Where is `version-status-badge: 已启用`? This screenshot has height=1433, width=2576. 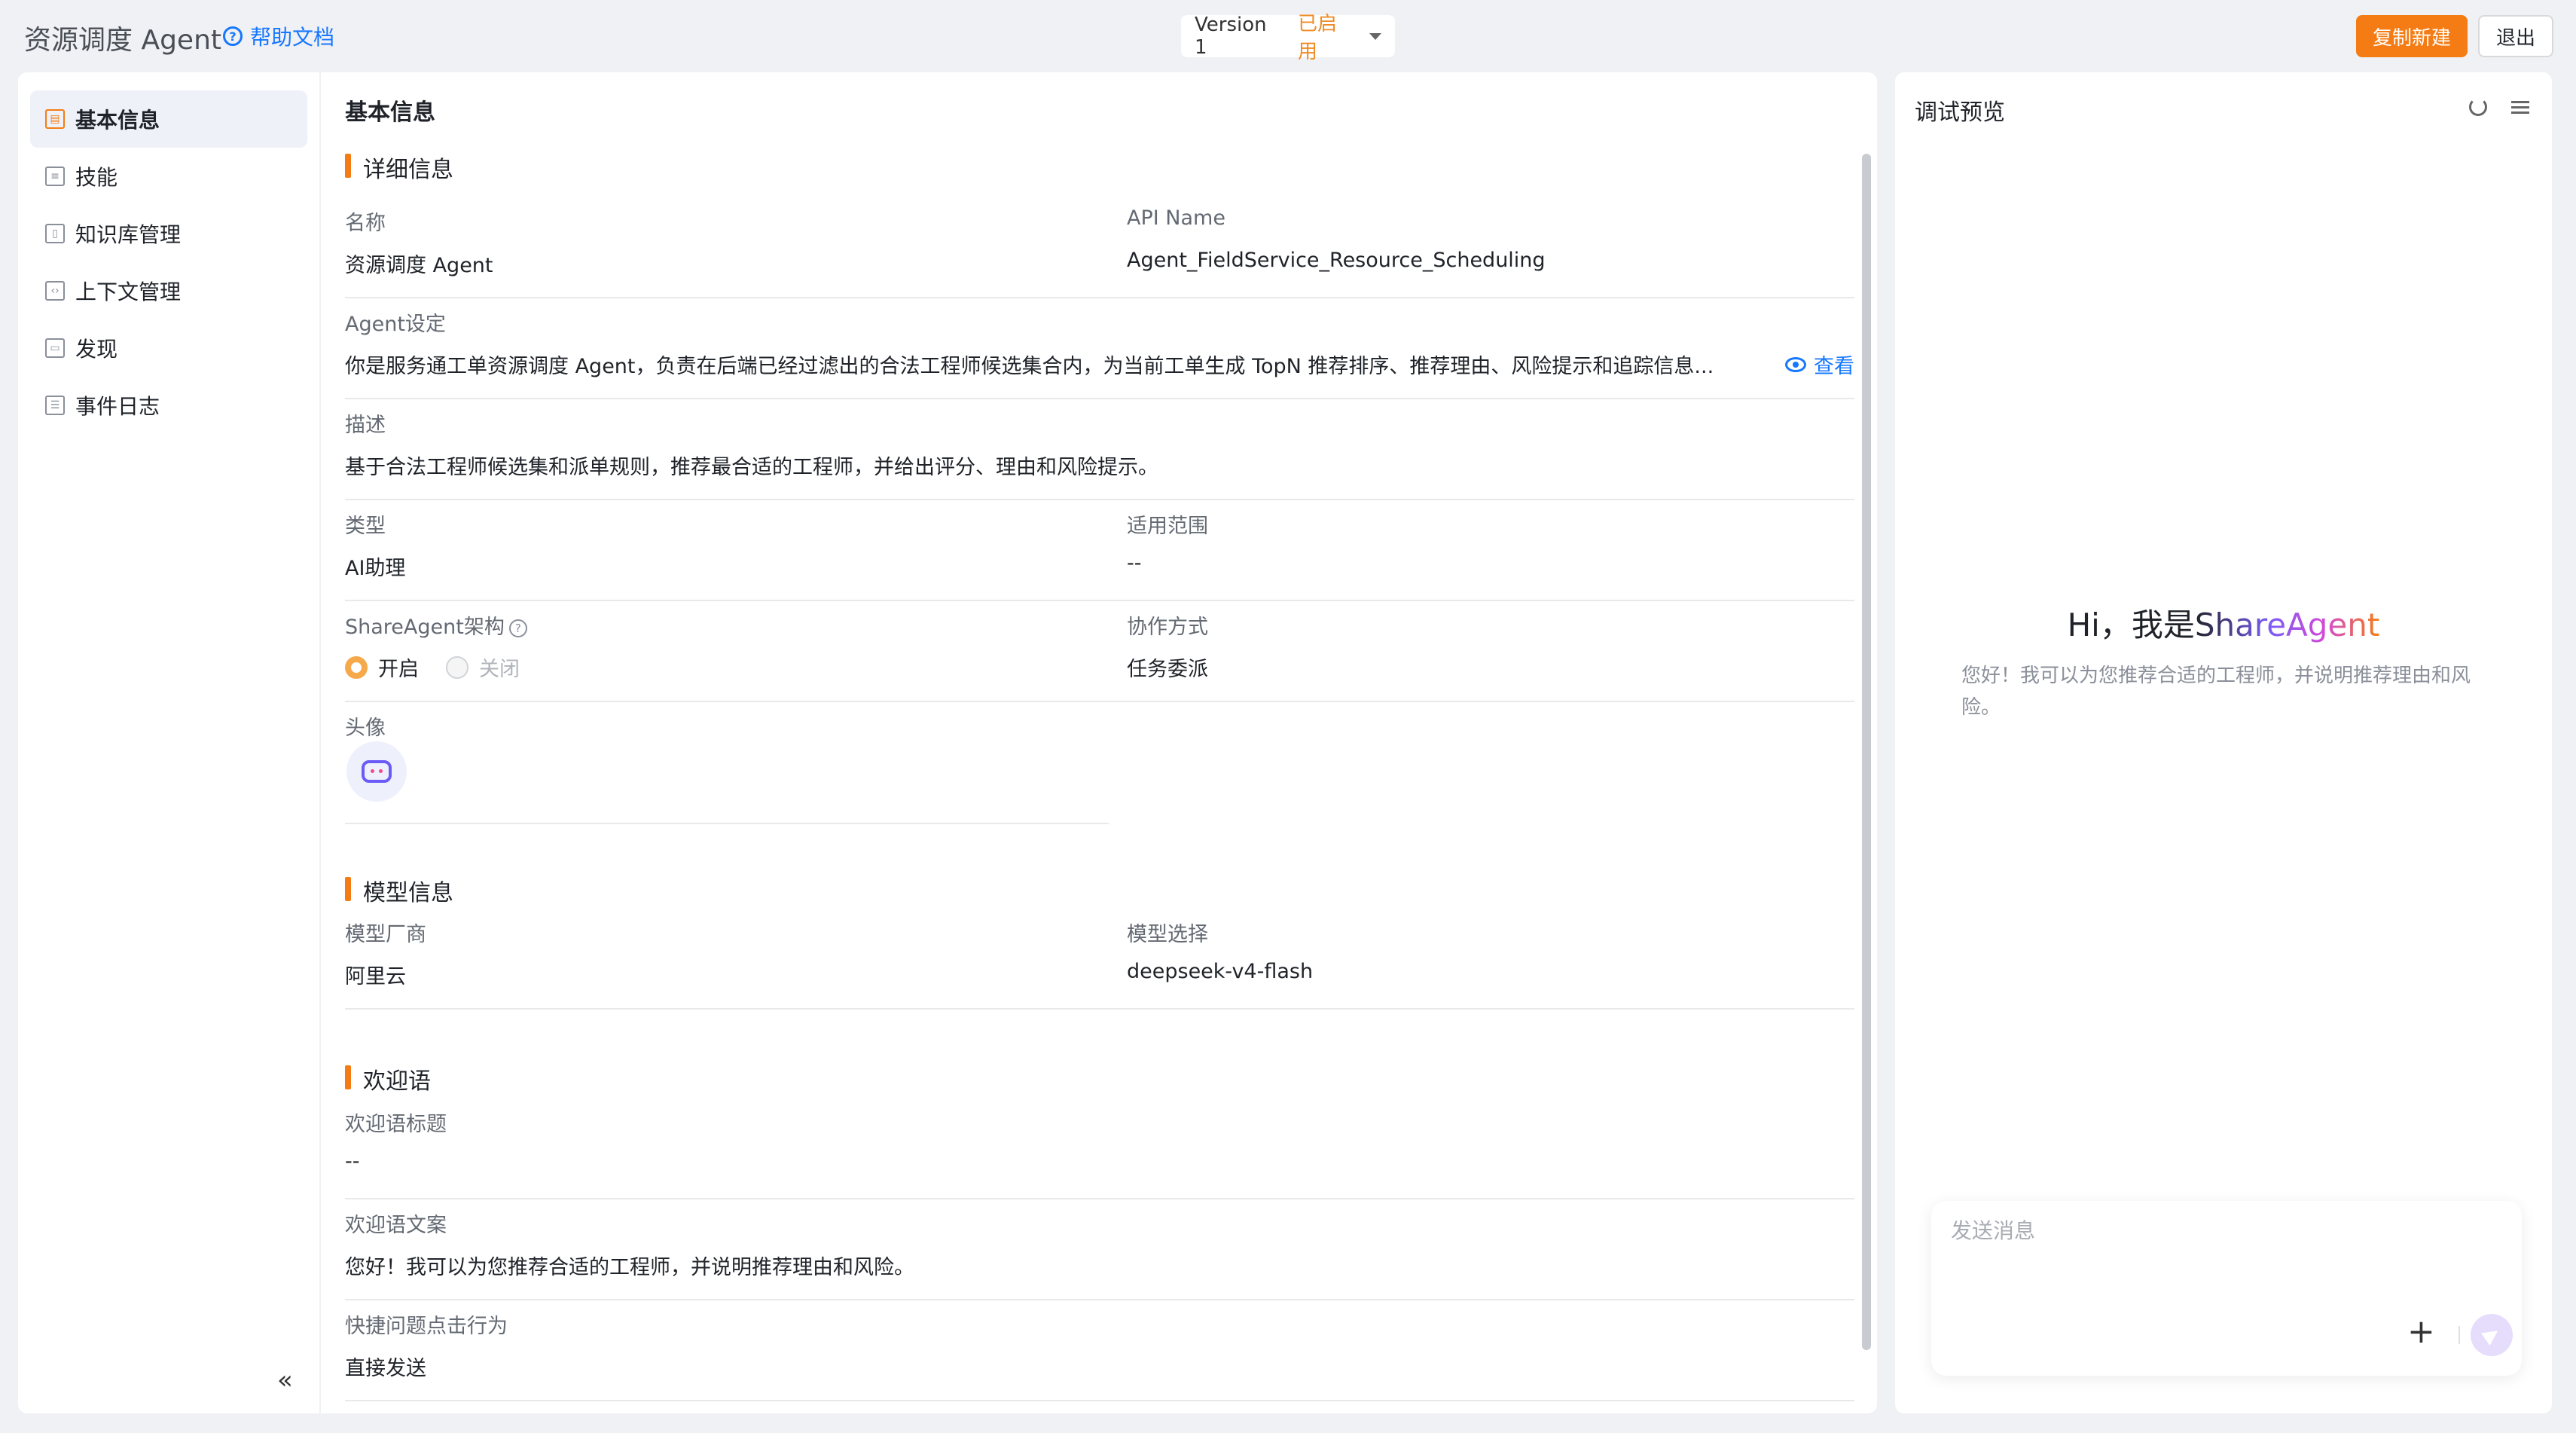
version-status-badge: 已启用 is located at coordinates (1317, 38).